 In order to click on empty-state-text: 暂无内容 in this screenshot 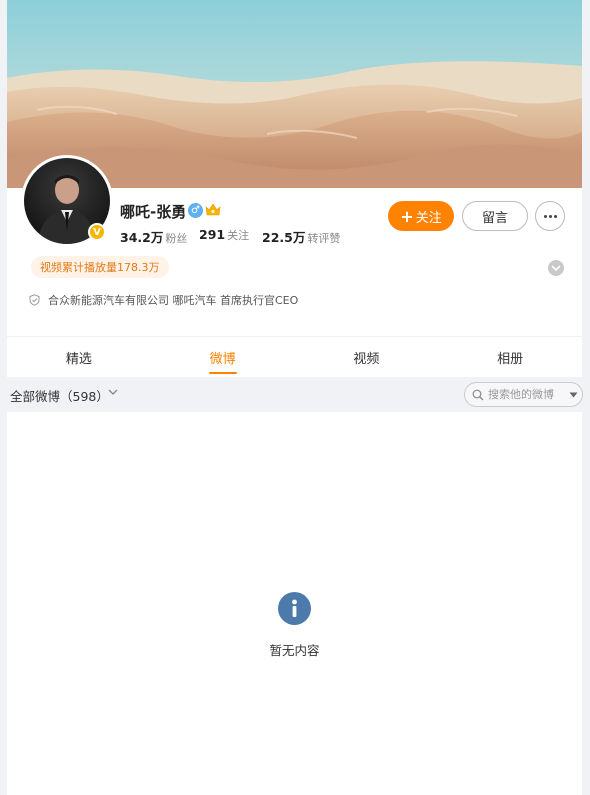, I will do `click(294, 650)`.